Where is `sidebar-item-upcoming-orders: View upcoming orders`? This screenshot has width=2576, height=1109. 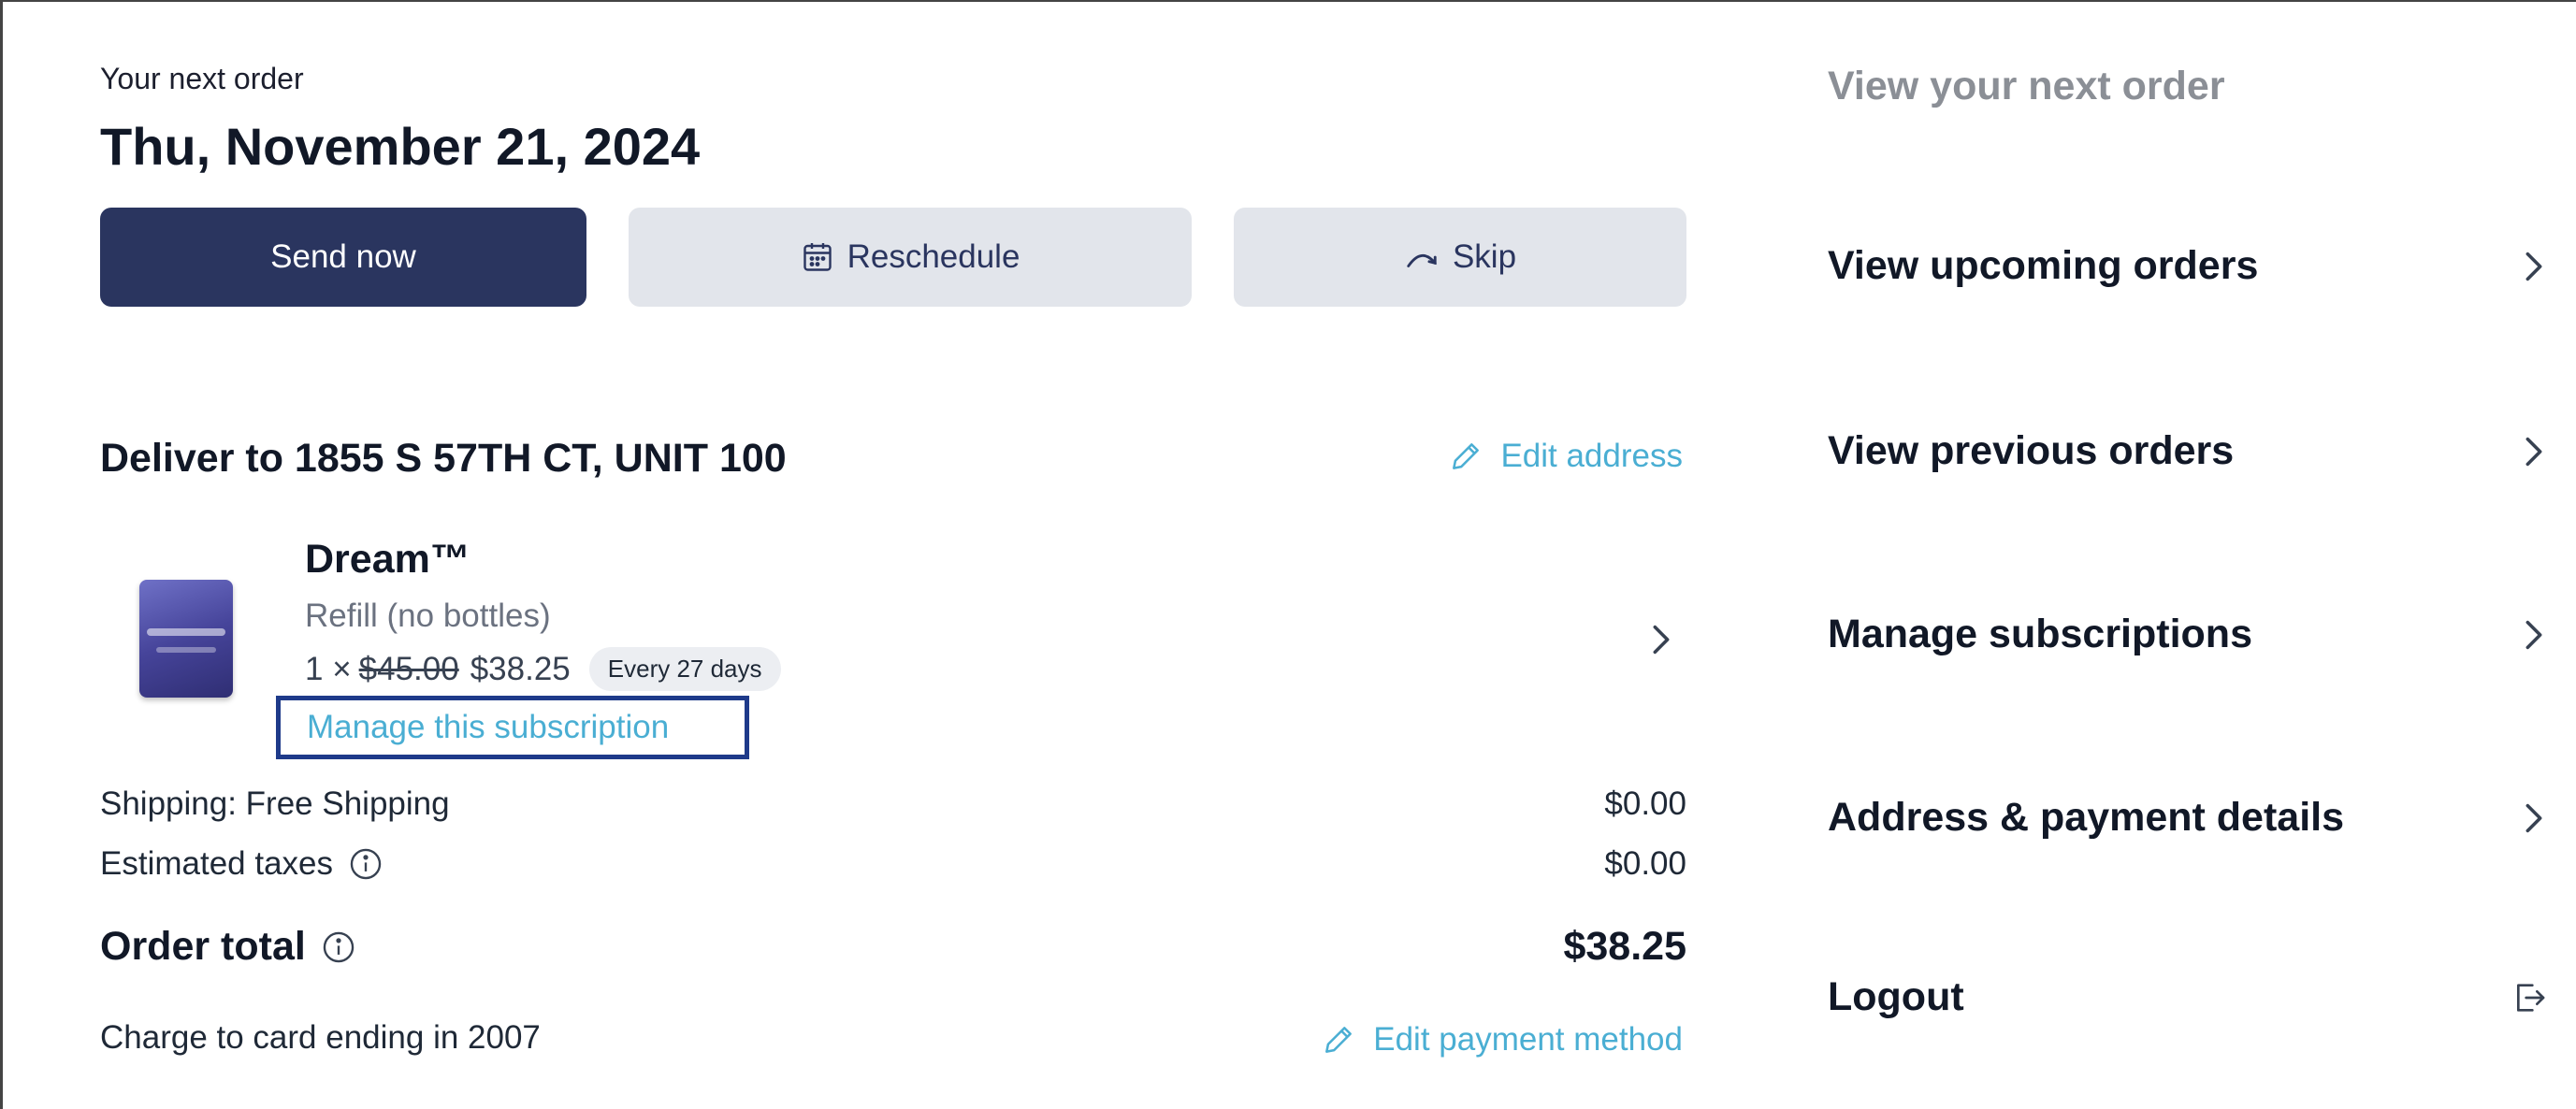
sidebar-item-upcoming-orders: View upcoming orders is located at coordinates (2188, 266).